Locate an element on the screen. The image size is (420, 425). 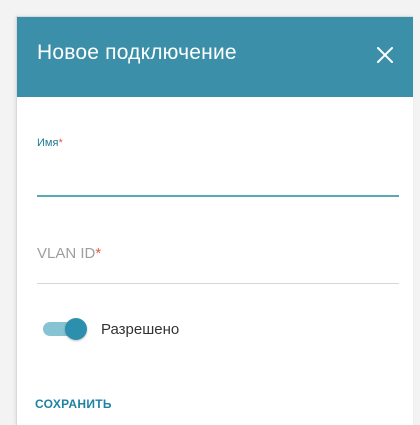
toggle-knob is located at coordinates (76, 329).